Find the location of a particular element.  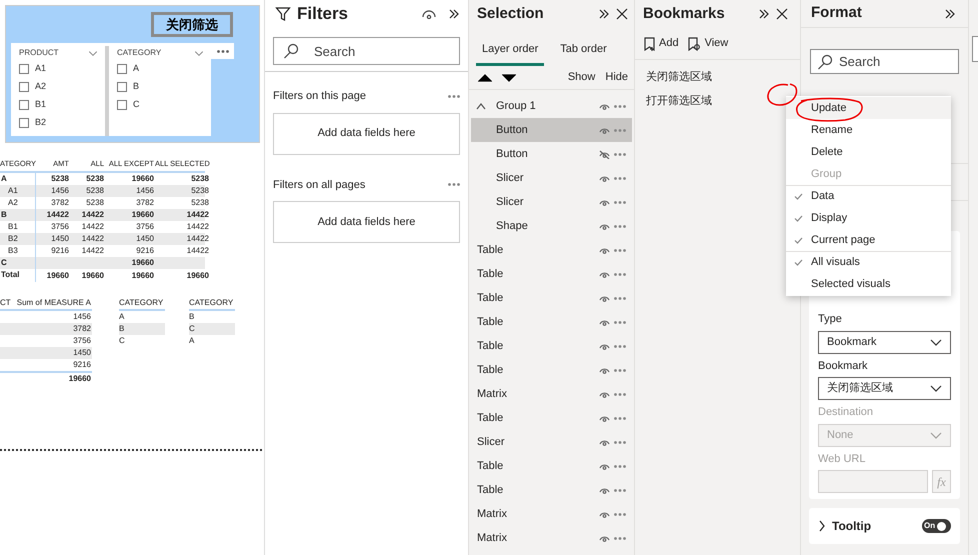

slicer-option: B1 is located at coordinates (62, 105).